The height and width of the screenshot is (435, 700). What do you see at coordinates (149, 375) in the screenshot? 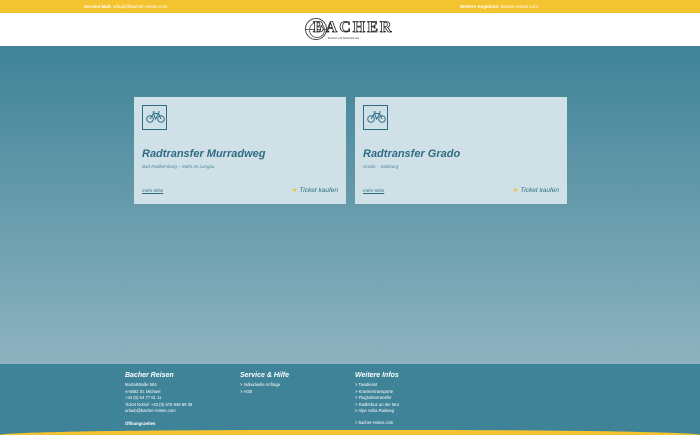
I see `footer-company-heading: Bacher Reisen` at bounding box center [149, 375].